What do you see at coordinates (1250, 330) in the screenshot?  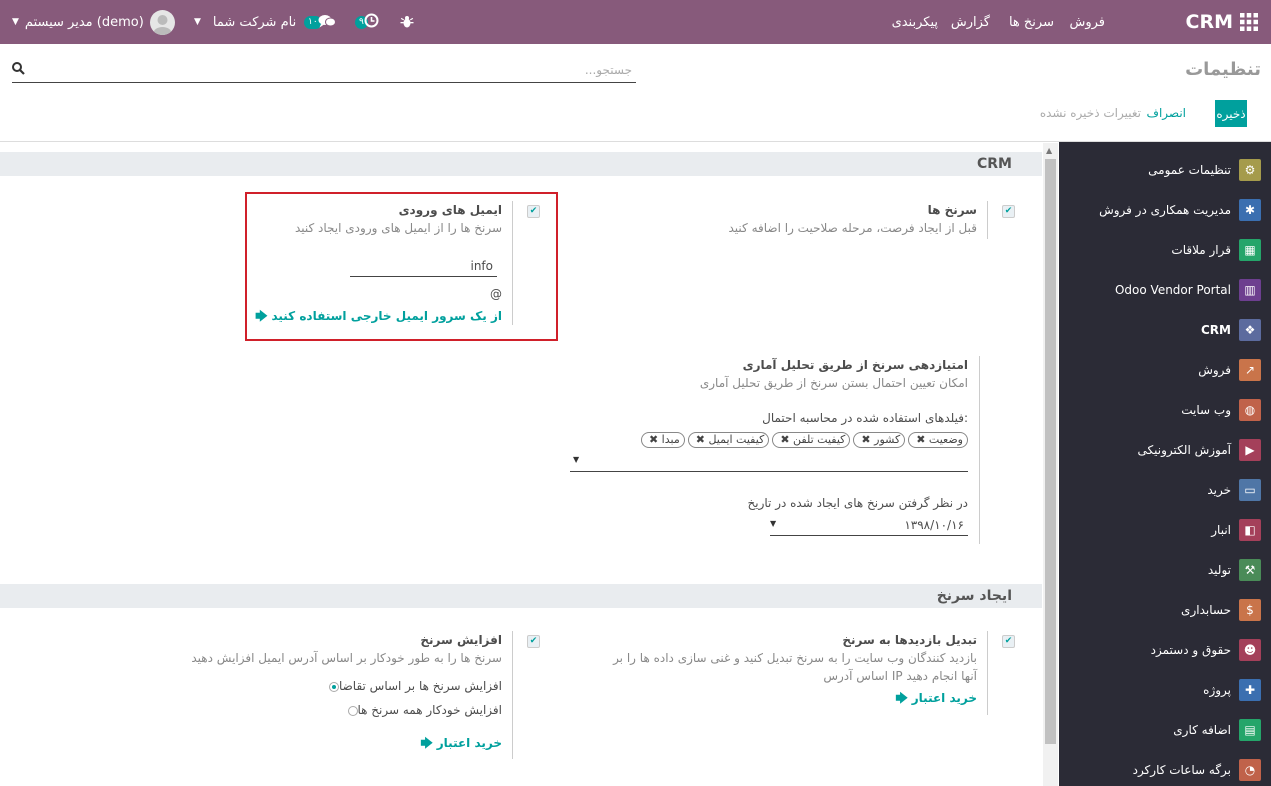 I see `handshake-icon: ❖` at bounding box center [1250, 330].